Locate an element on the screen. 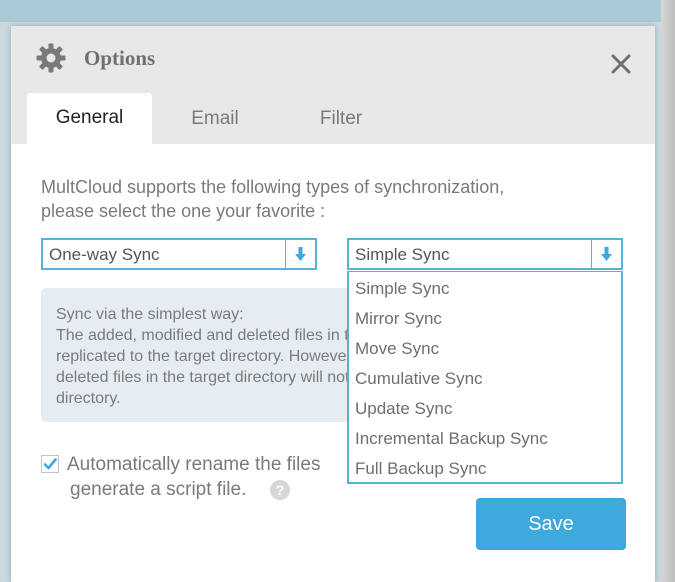  tab-filter: Filter is located at coordinates (341, 119).